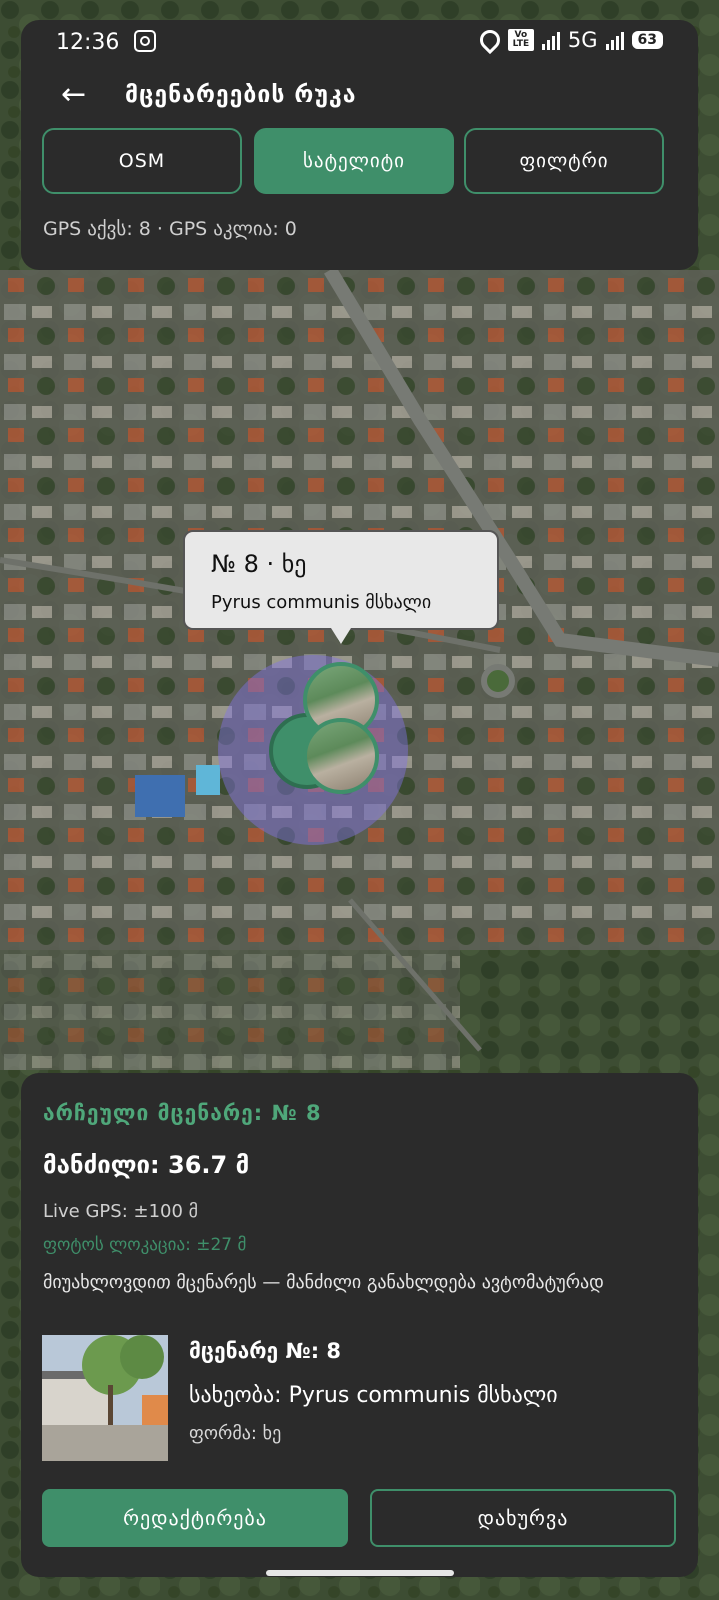 This screenshot has height=1600, width=719. Describe the element at coordinates (235, 1433) in the screenshot. I see `plant-form: ფორმა: ხე` at that location.